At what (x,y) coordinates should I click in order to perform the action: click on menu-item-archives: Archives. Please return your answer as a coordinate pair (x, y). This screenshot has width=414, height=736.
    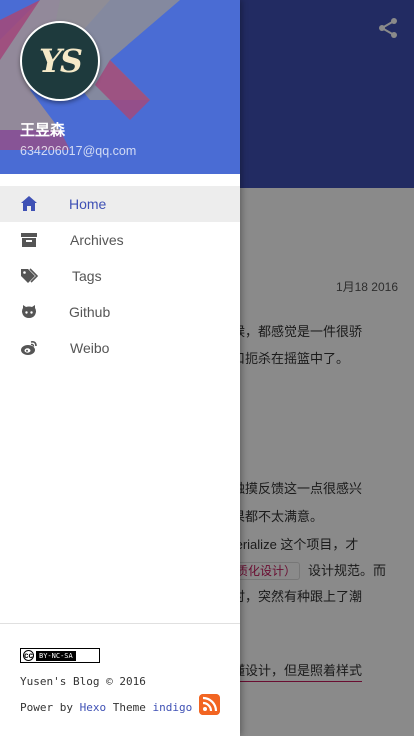
    Looking at the image, I should click on (120, 240).